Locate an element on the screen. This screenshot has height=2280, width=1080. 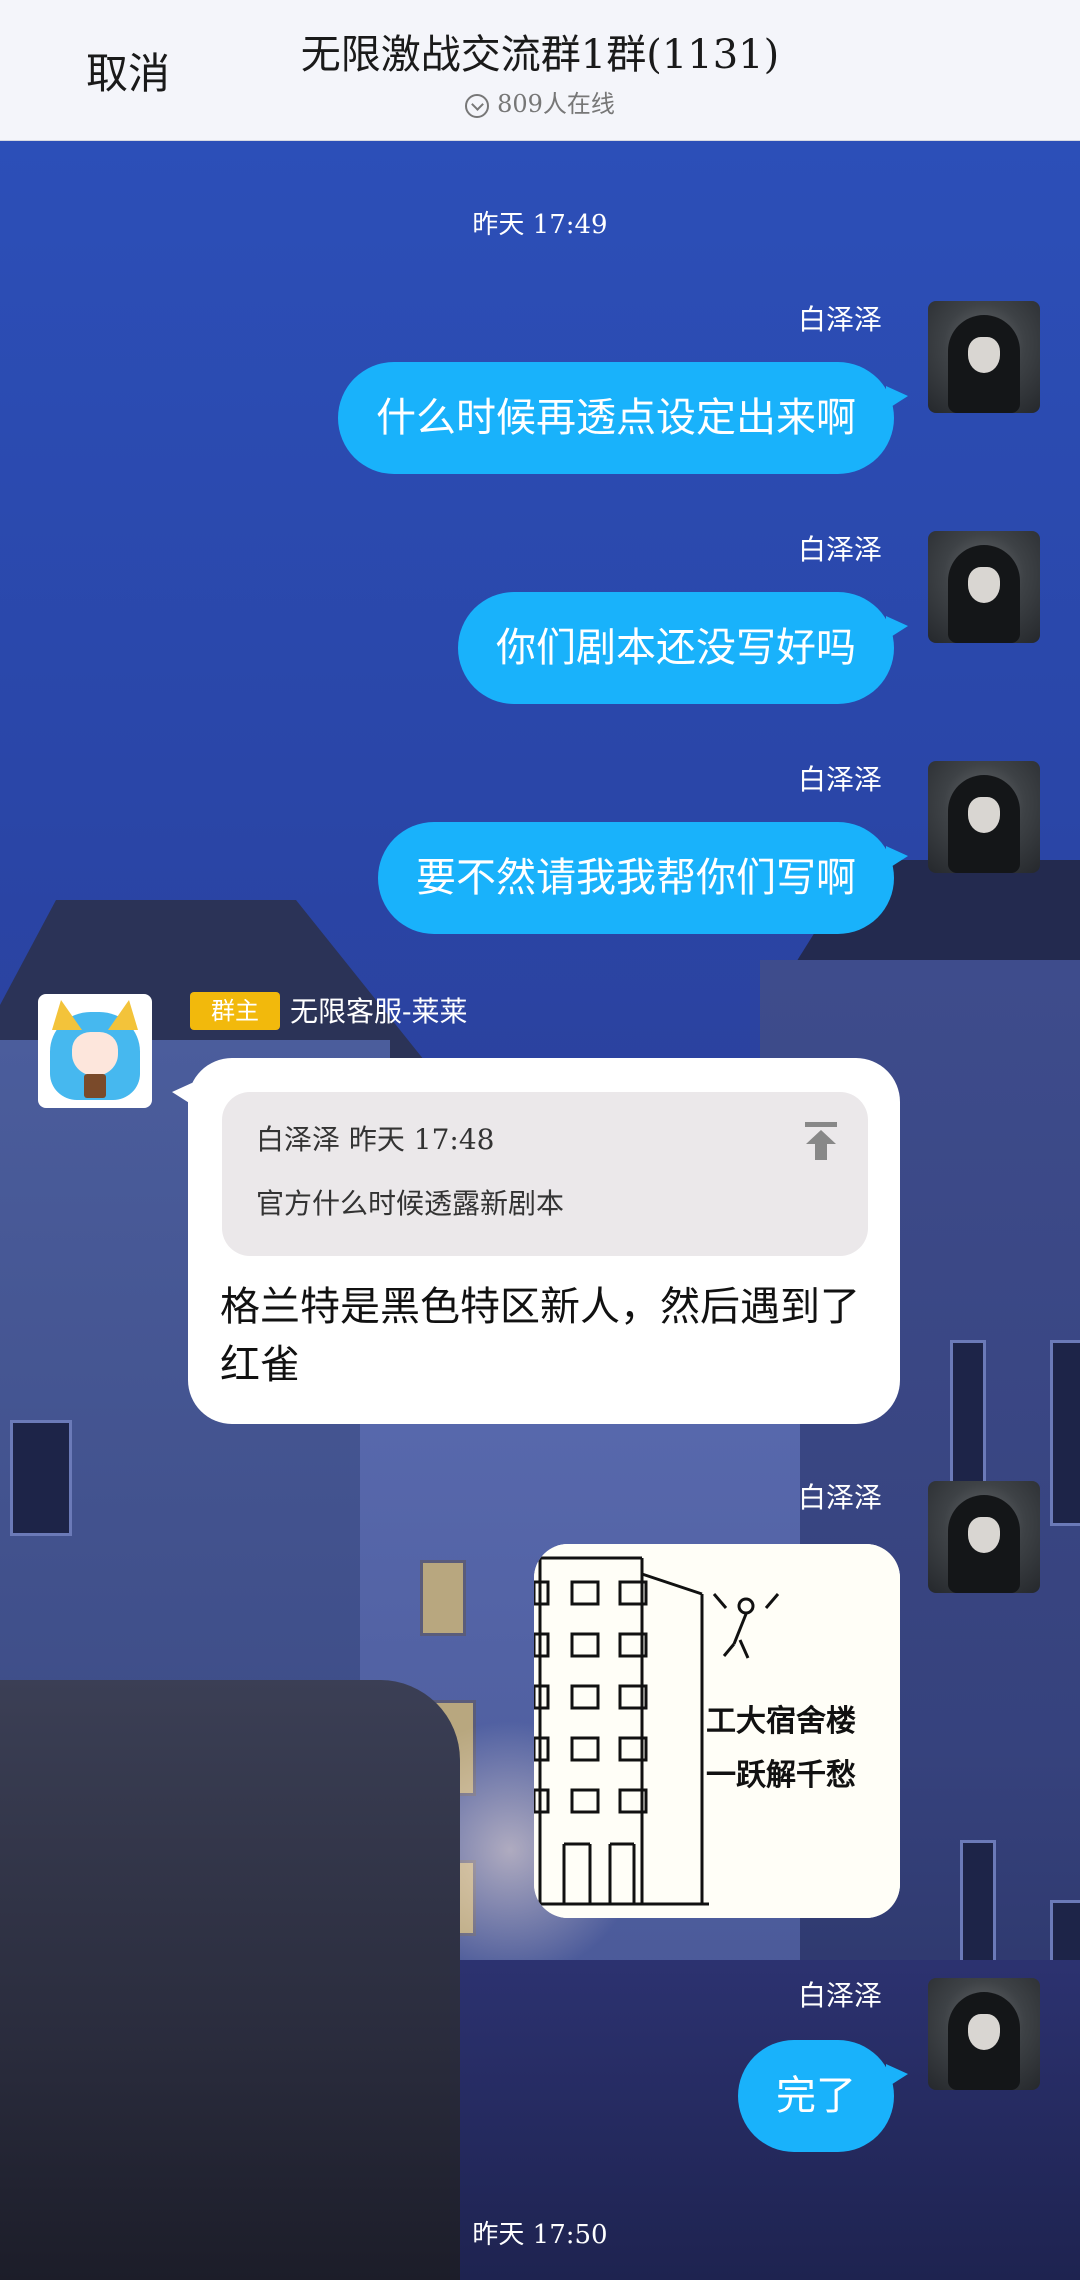
sender-name: 无限客服-莱莱 is located at coordinates (379, 1011).